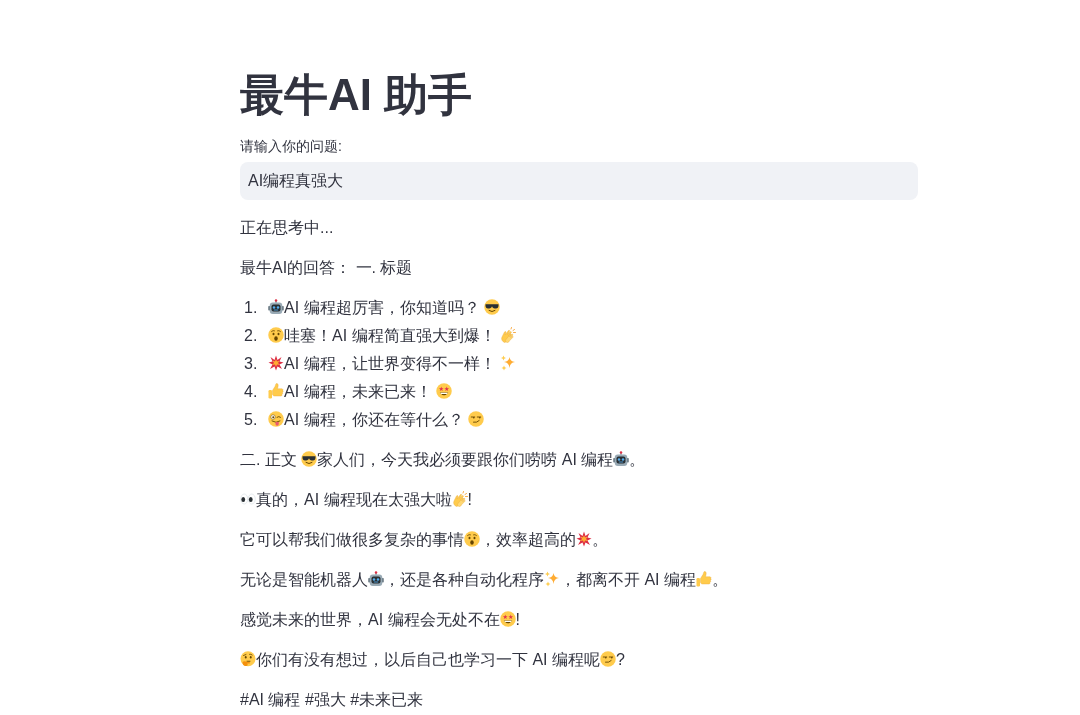 The image size is (1080, 715). Describe the element at coordinates (276, 419) in the screenshot. I see `tongue-face-icon` at that location.